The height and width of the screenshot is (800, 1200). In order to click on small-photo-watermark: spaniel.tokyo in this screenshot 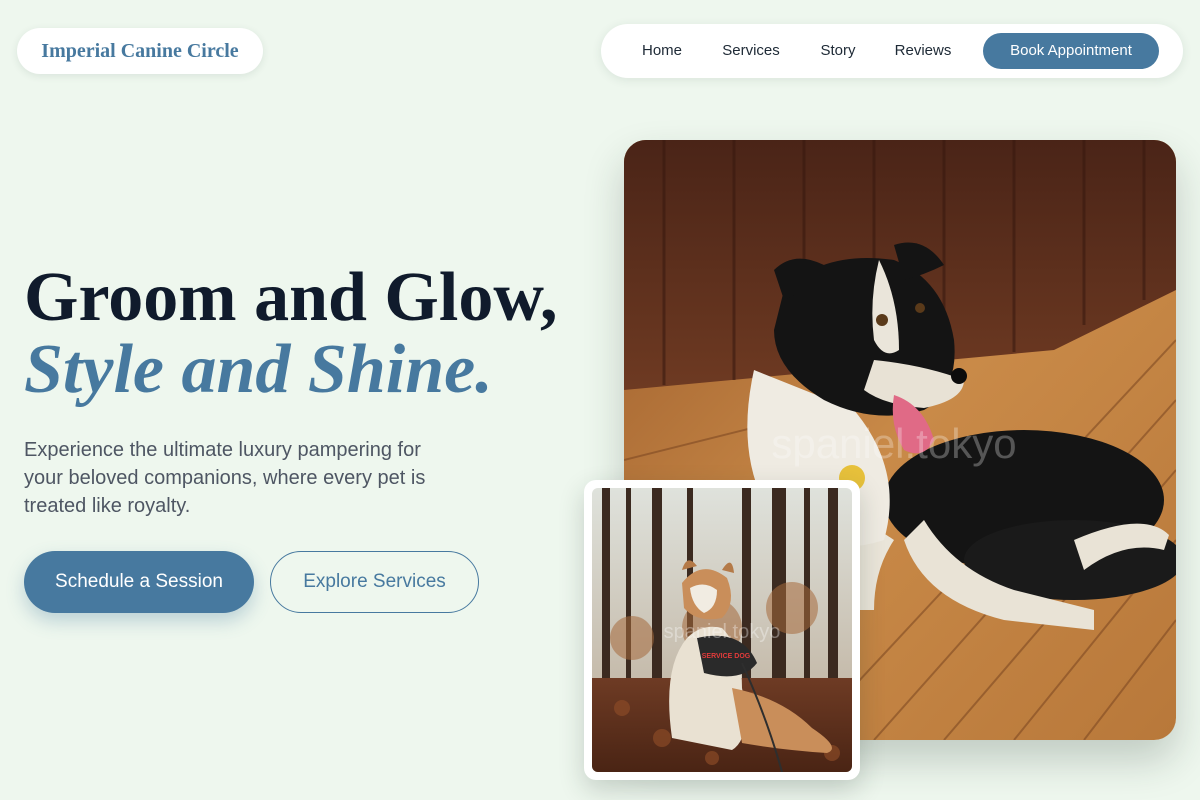, I will do `click(722, 632)`.